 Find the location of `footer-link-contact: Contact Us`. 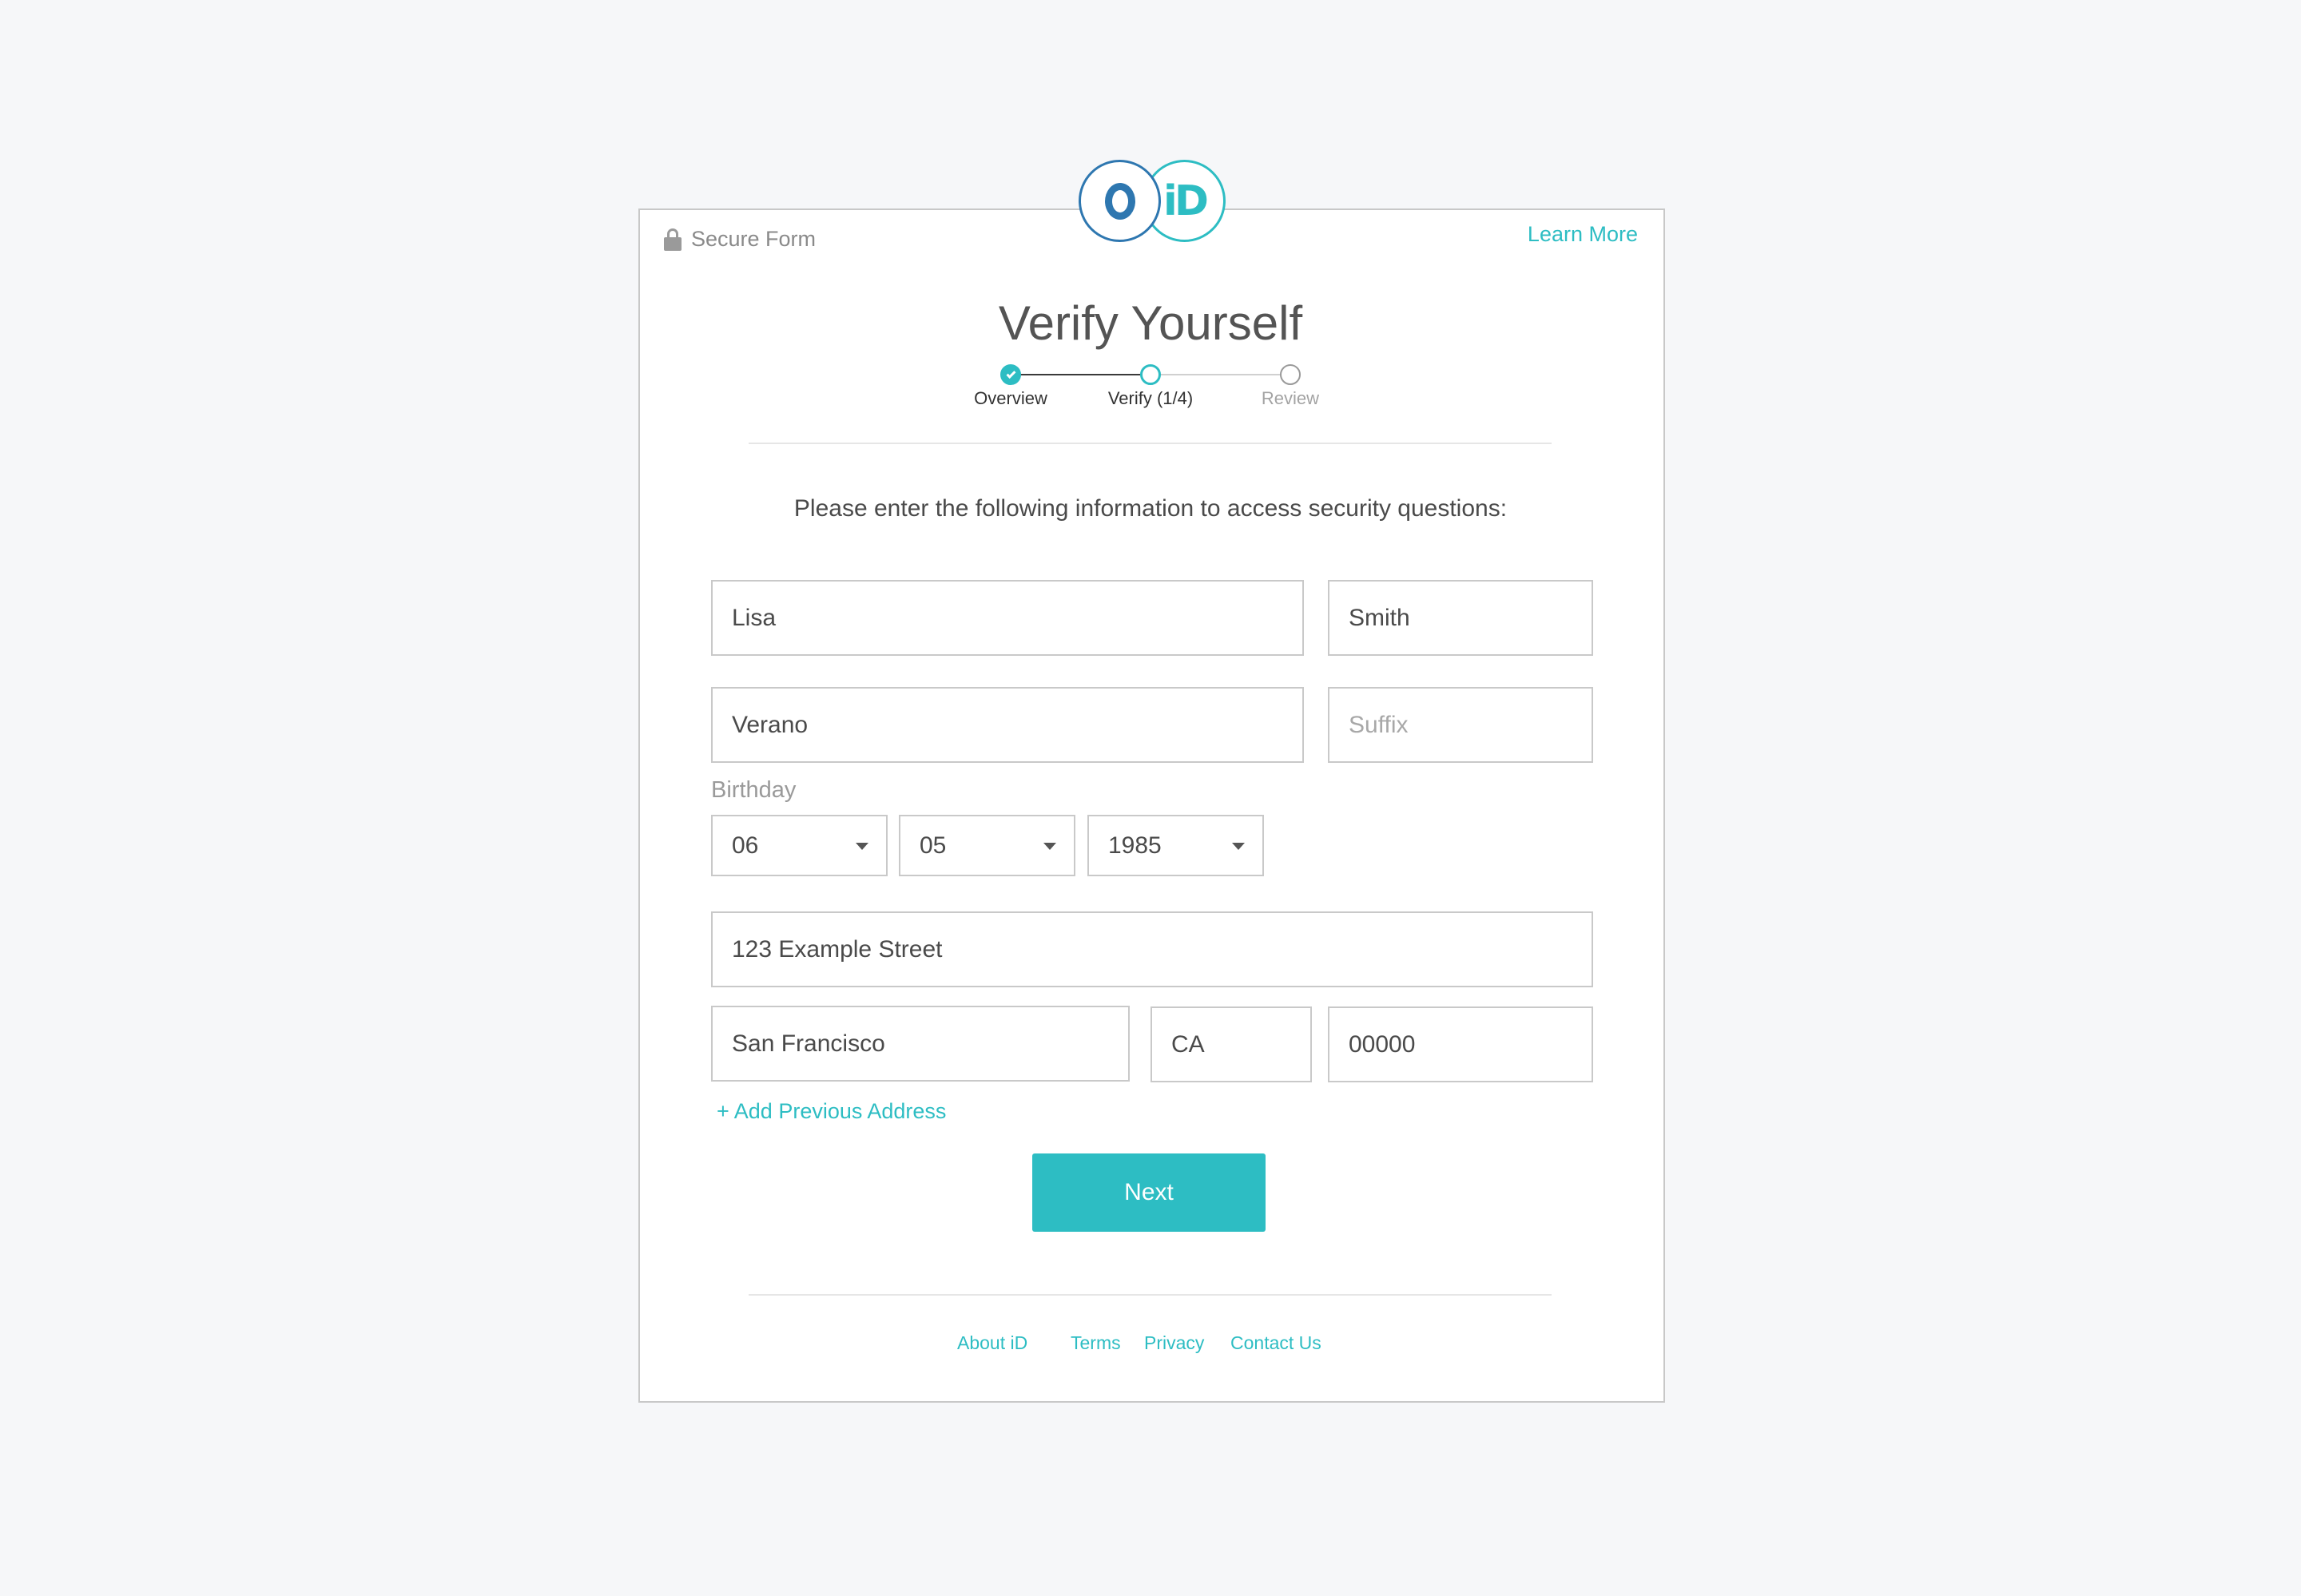

footer-link-contact: Contact Us is located at coordinates (1275, 1343).